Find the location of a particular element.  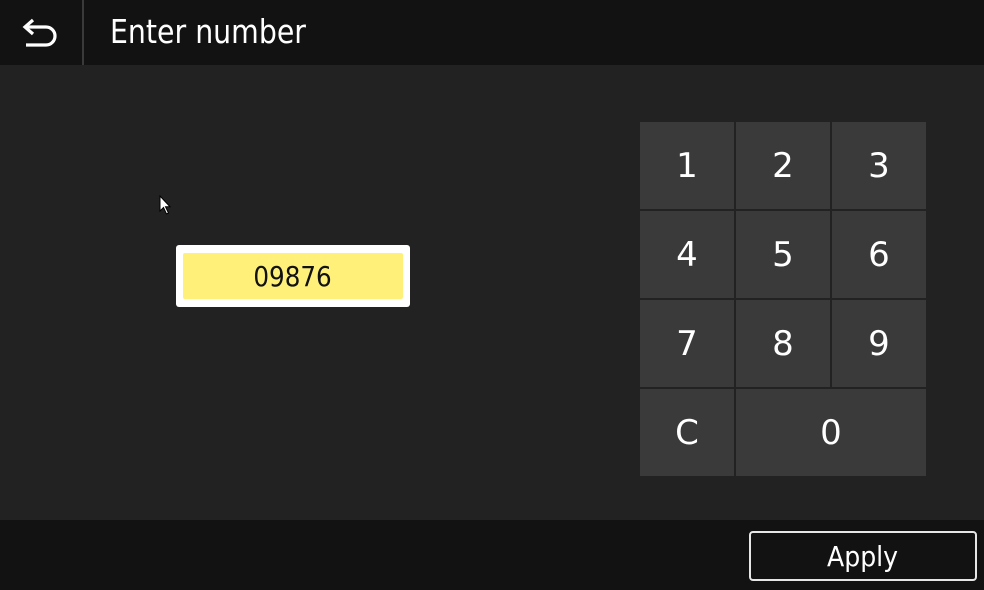

number-input: 09876 is located at coordinates (293, 276).